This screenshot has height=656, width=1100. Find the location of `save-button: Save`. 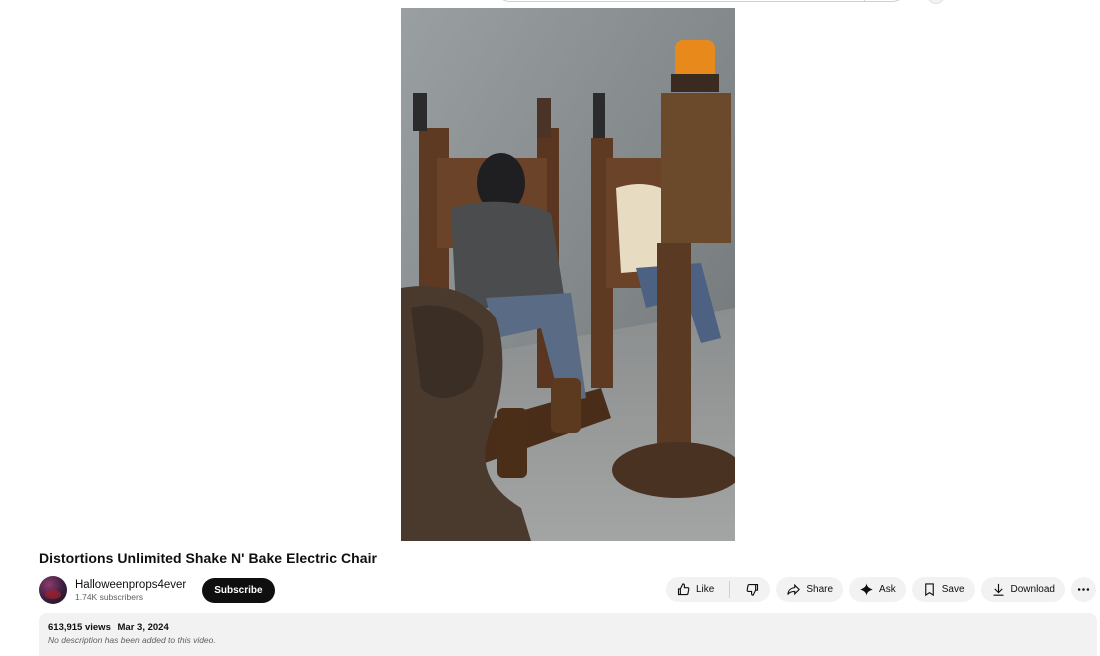

save-button: Save is located at coordinates (943, 589).